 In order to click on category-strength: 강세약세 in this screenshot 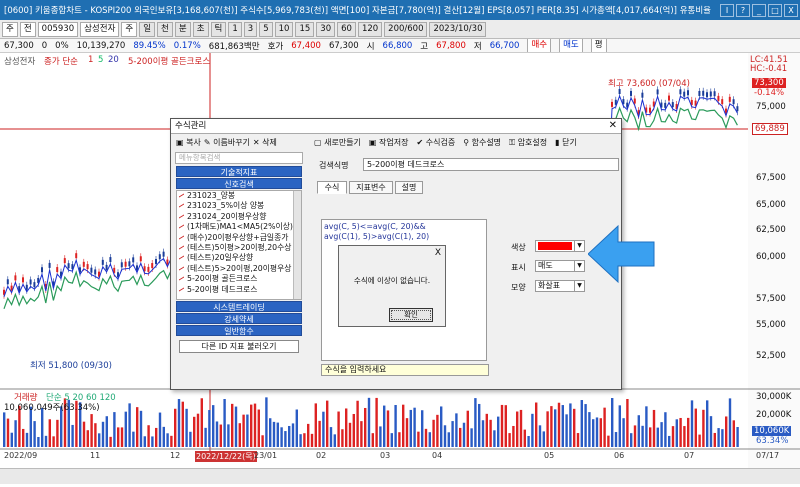, I will do `click(239, 318)`.